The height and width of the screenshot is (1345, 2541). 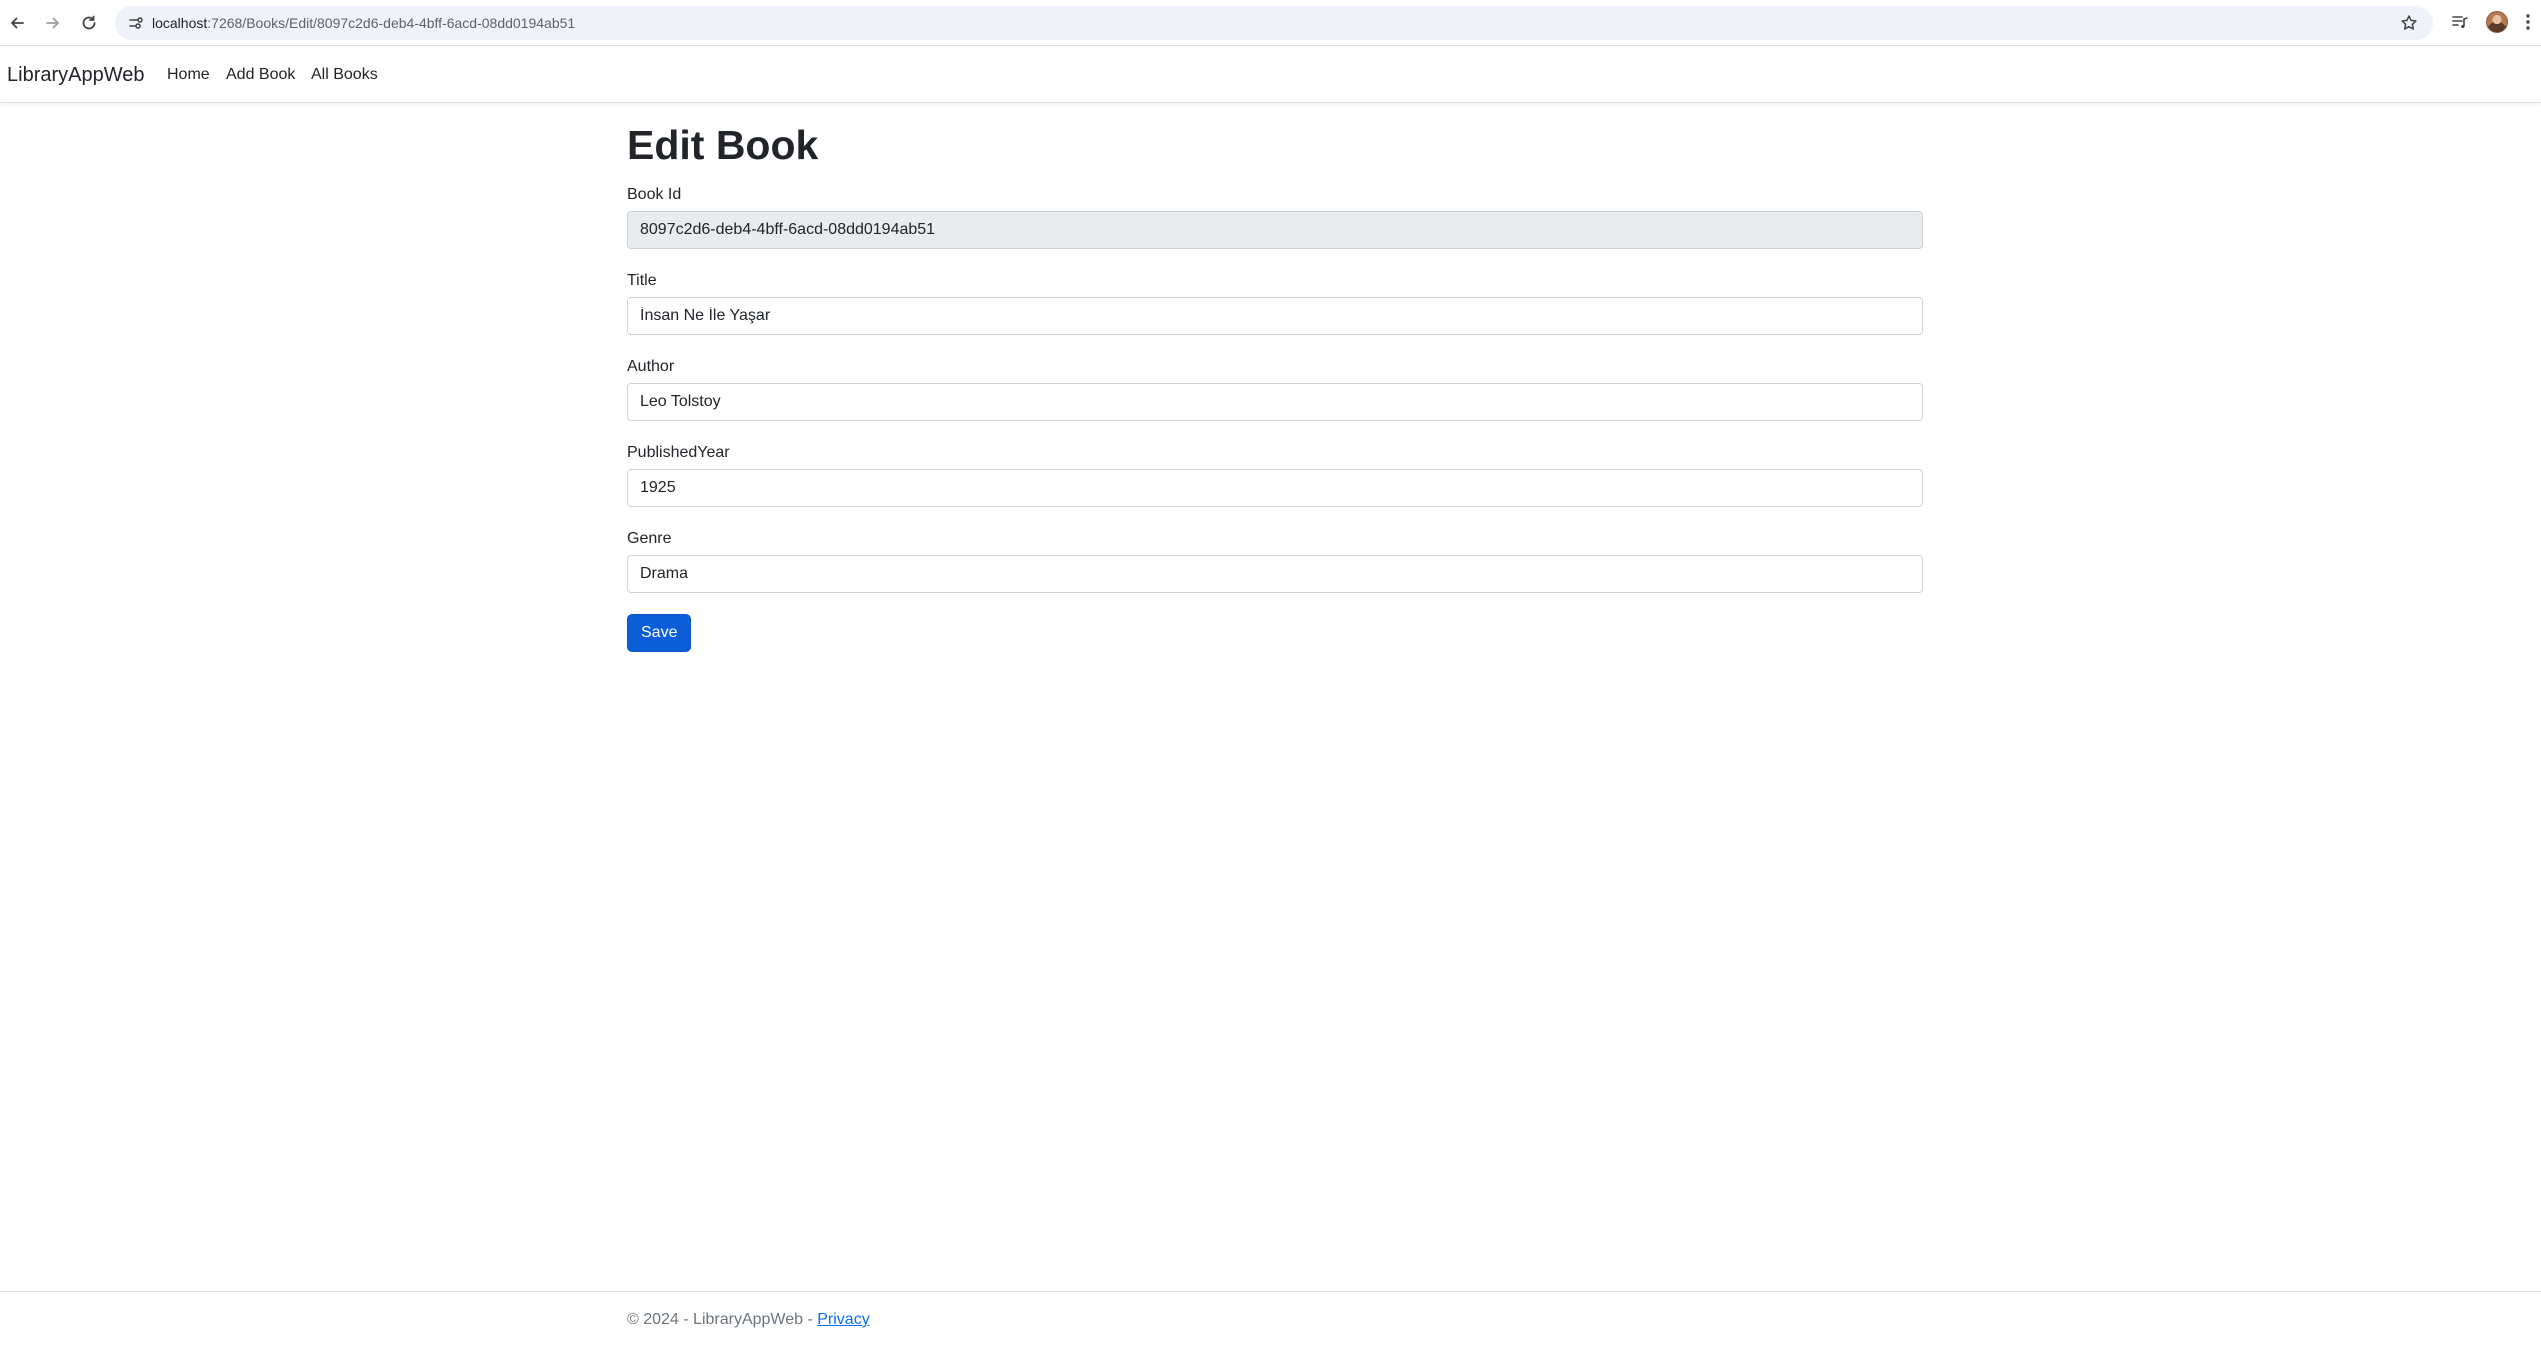 I want to click on forward-arrow-icon, so click(x=53, y=23).